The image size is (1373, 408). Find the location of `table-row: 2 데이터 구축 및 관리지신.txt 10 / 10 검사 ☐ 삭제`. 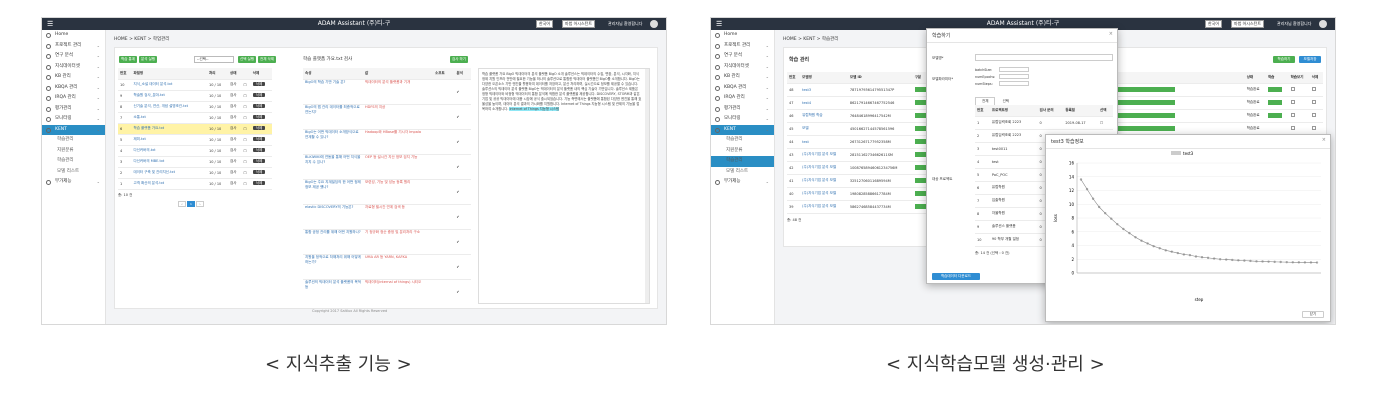

table-row: 2 데이터 구축 및 관리지신.txt 10 / 10 검사 ☐ 삭제 is located at coordinates (195, 173).